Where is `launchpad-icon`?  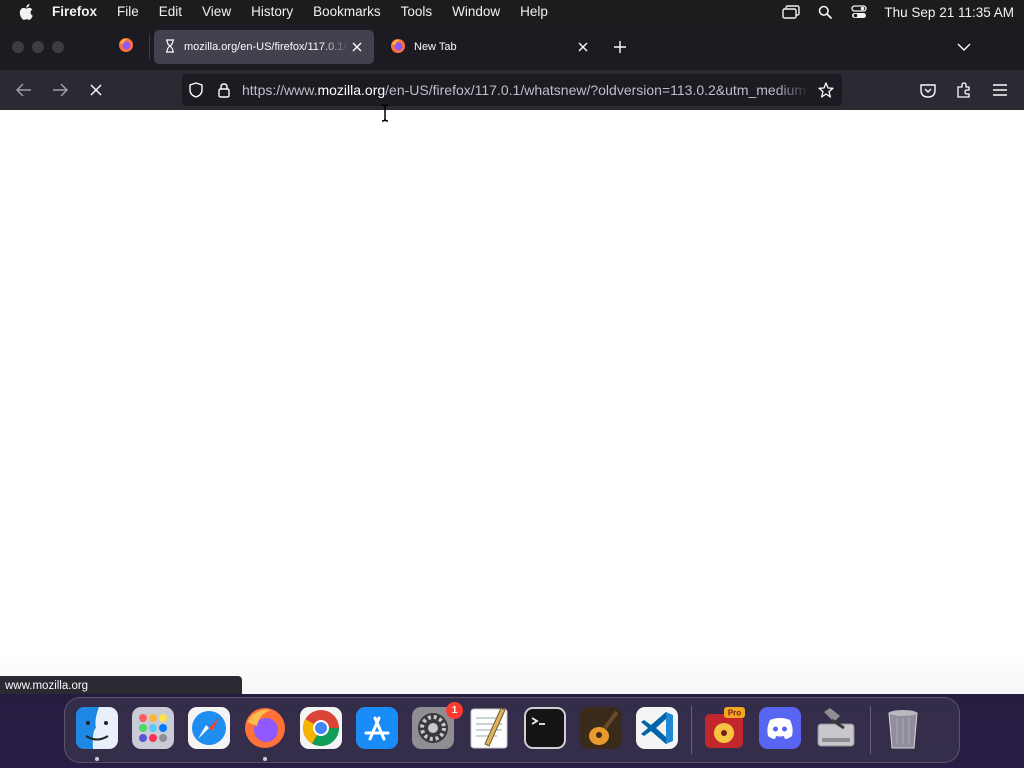
launchpad-icon is located at coordinates (153, 730).